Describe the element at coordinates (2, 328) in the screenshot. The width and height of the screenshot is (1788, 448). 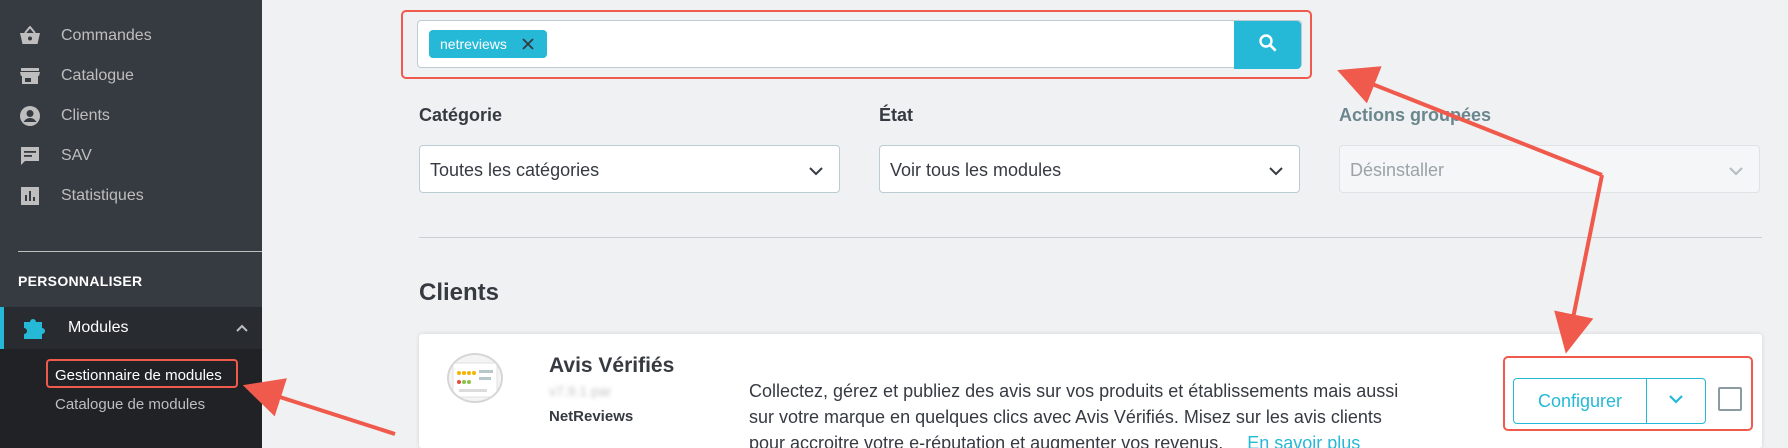
I see `active-indicator` at that location.